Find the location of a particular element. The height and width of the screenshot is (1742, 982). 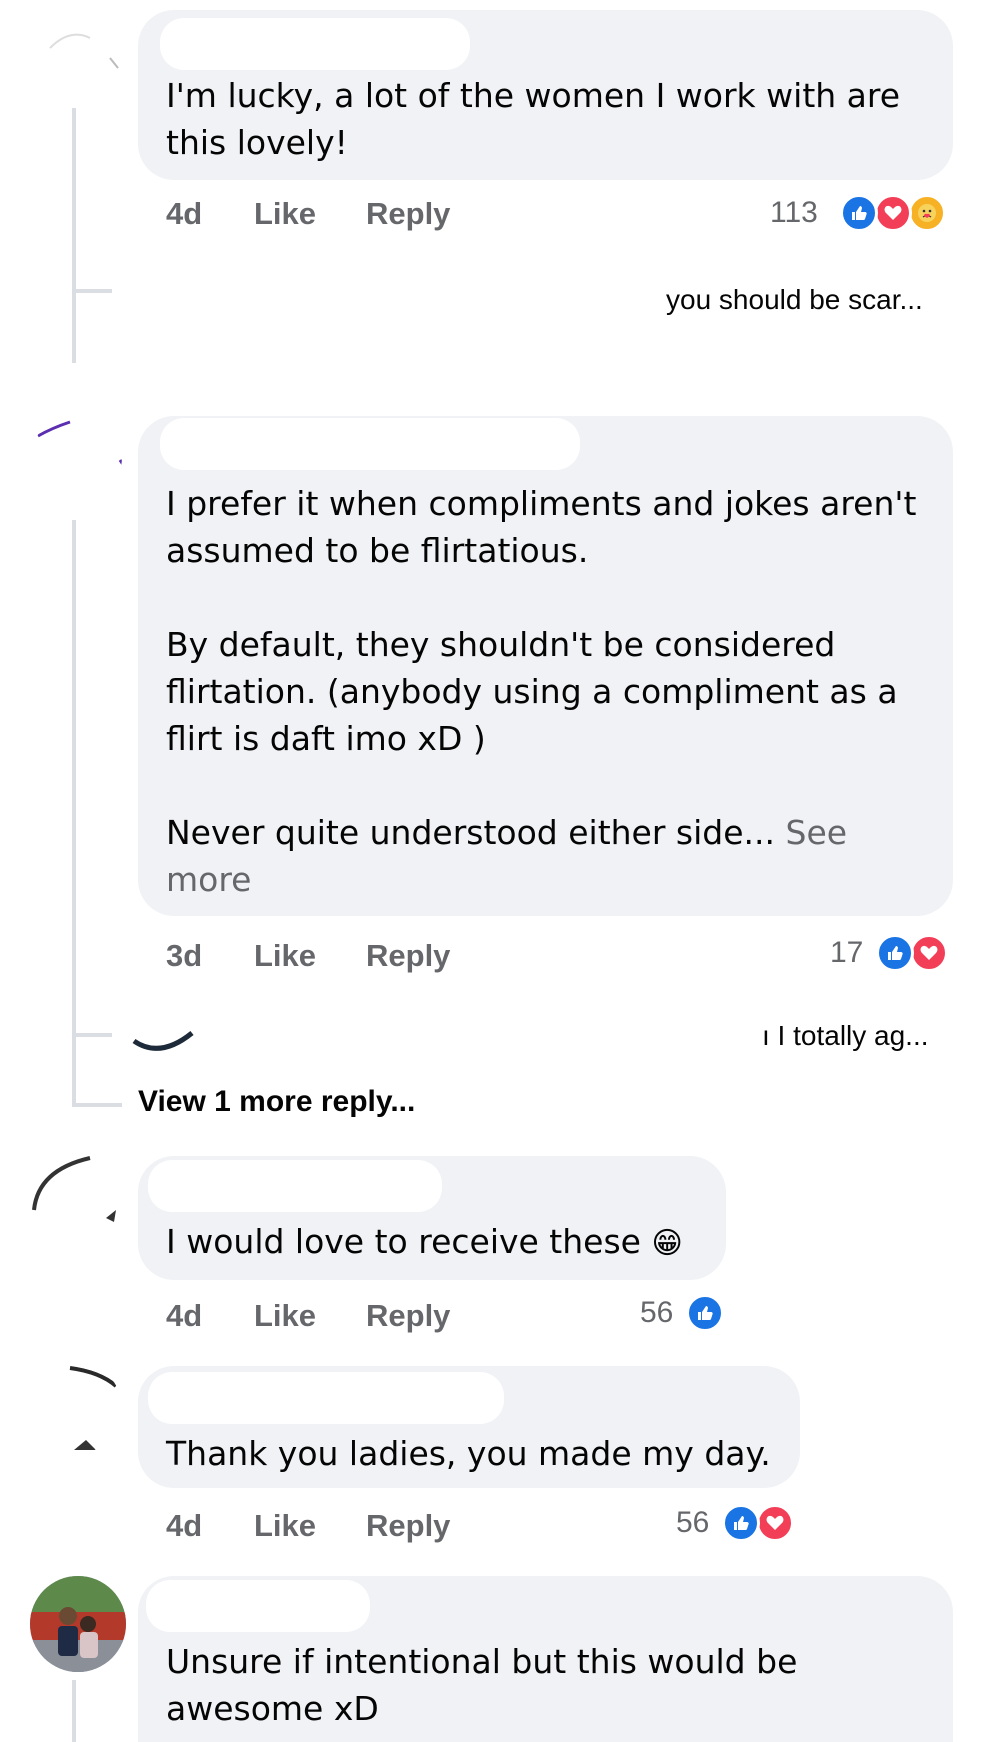

comment-text: Thank you ladies, you made my day. is located at coordinates (468, 1453).